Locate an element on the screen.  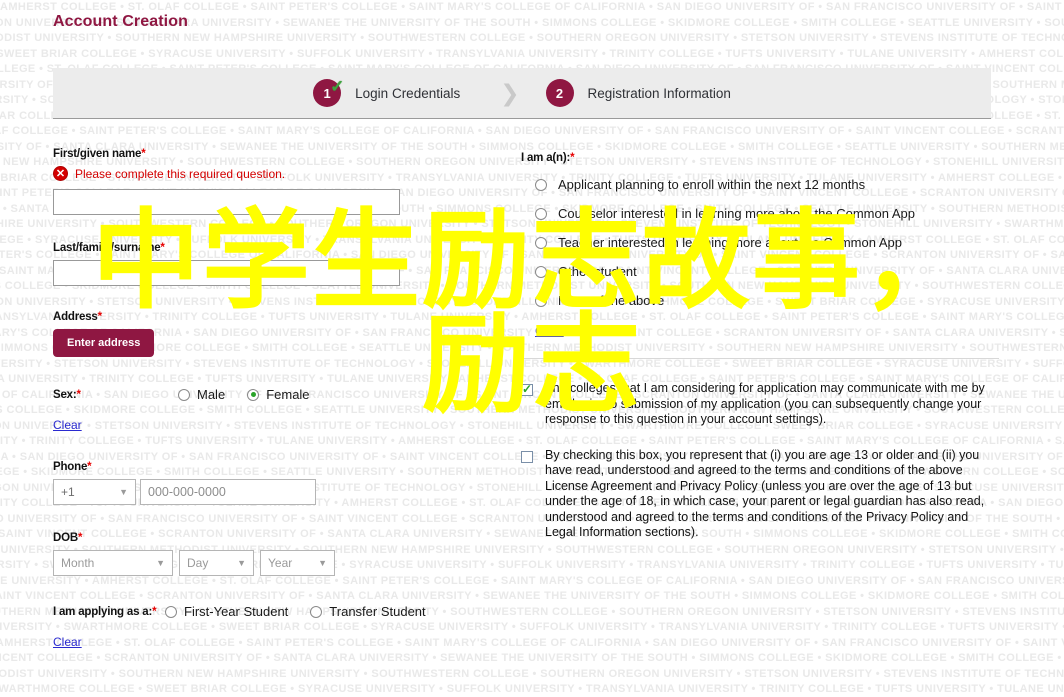
checkbox-age-terms is located at coordinates (527, 456).